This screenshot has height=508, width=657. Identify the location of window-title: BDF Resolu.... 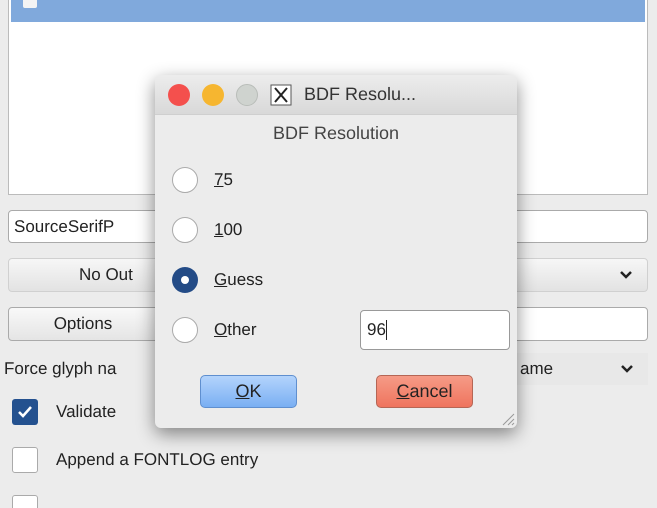
(360, 94).